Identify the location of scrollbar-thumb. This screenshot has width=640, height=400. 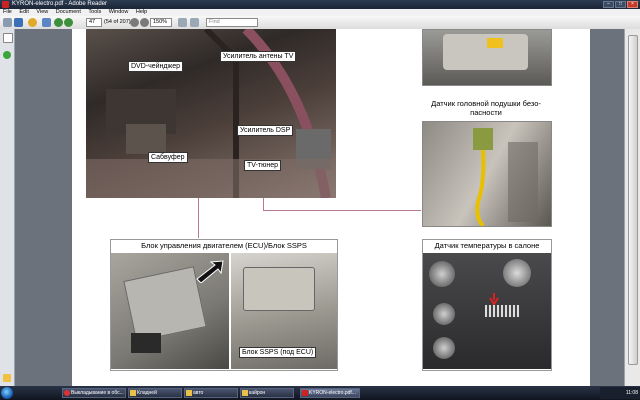
(633, 200).